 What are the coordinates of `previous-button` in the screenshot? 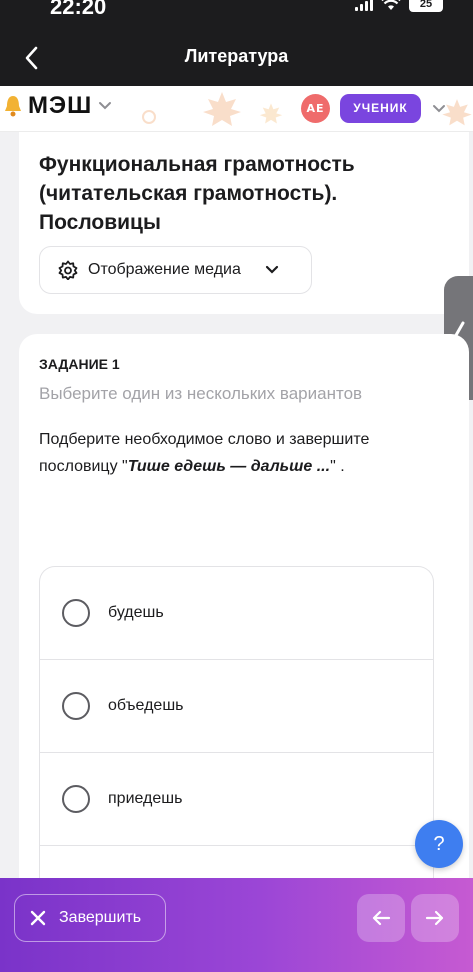 It's located at (381, 918).